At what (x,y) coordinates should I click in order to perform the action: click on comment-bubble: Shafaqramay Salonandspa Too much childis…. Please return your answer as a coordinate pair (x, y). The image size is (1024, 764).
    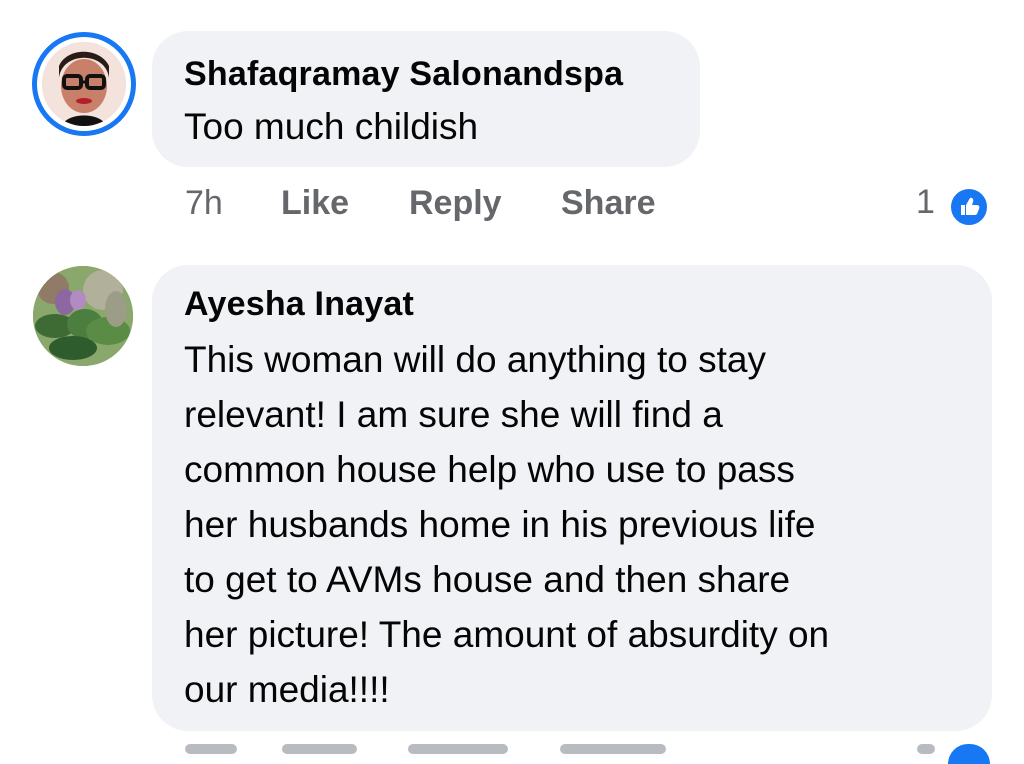
    Looking at the image, I should click on (426, 99).